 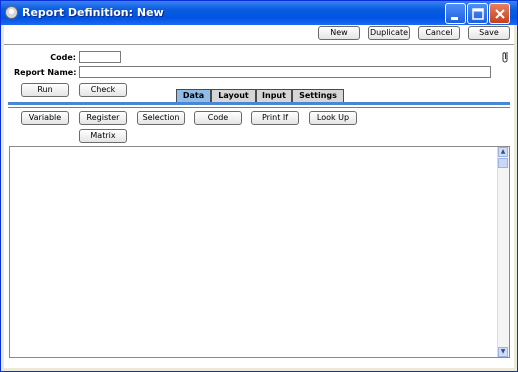 What do you see at coordinates (100, 57) in the screenshot?
I see `code-field` at bounding box center [100, 57].